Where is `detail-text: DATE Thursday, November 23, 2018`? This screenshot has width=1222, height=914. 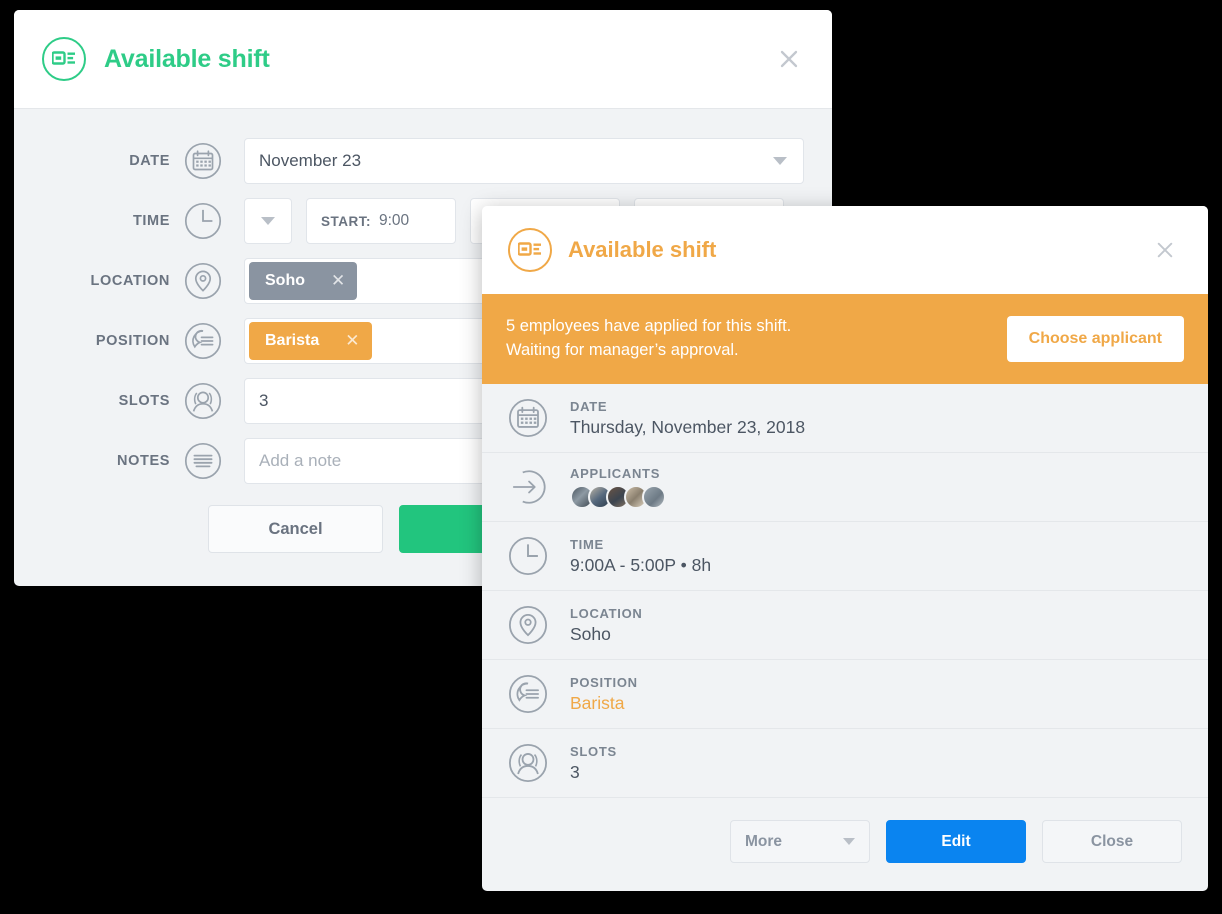 detail-text: DATE Thursday, November 23, 2018 is located at coordinates (687, 418).